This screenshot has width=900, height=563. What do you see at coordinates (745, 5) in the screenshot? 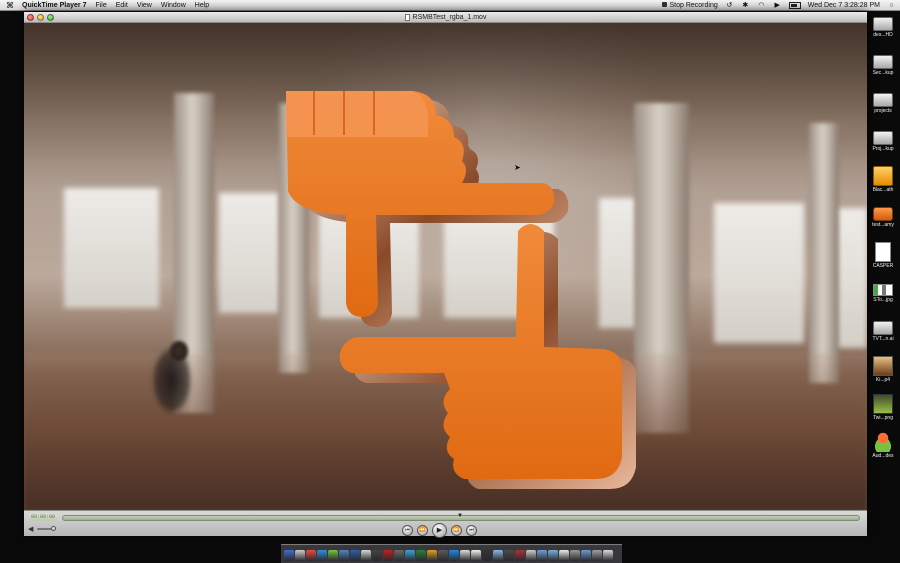
I see `bluetooth-icon: ✱` at bounding box center [745, 5].